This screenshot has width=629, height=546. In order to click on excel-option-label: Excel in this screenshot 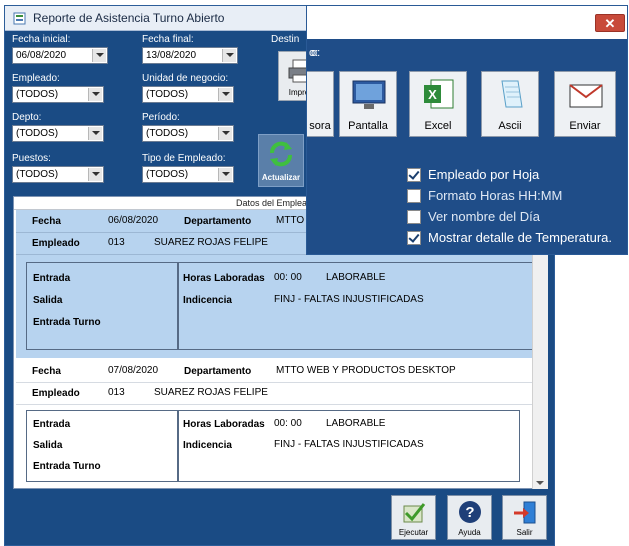, I will do `click(438, 126)`.